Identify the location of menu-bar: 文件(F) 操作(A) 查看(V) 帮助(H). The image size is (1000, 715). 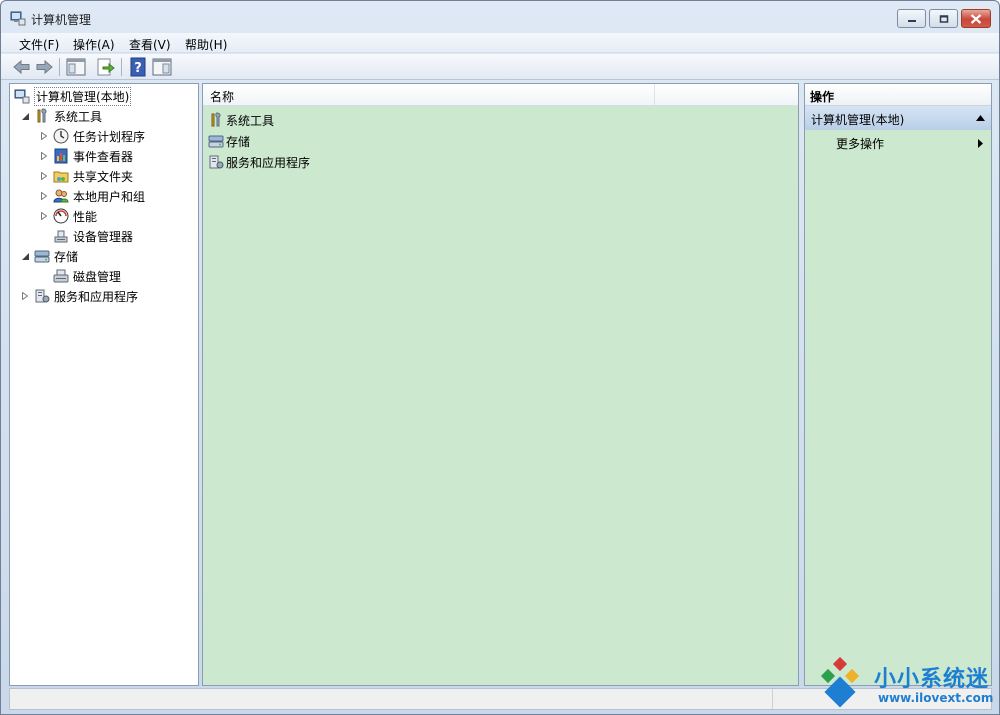
(500, 43).